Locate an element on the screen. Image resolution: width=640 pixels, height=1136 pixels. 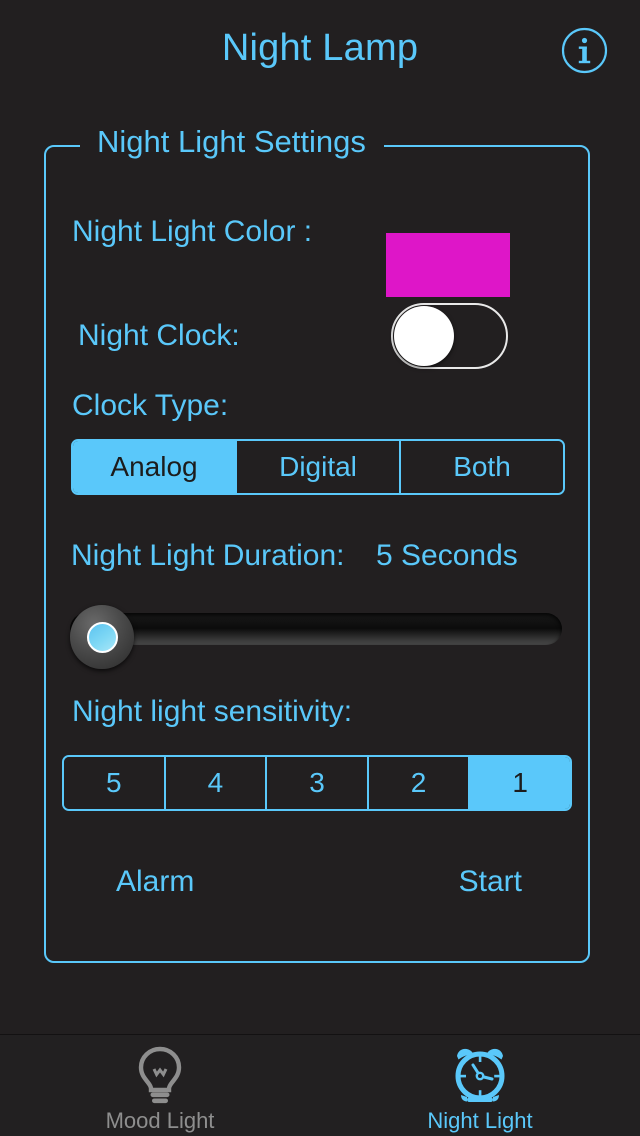
clock-type-option-analog: Analog is located at coordinates (154, 467).